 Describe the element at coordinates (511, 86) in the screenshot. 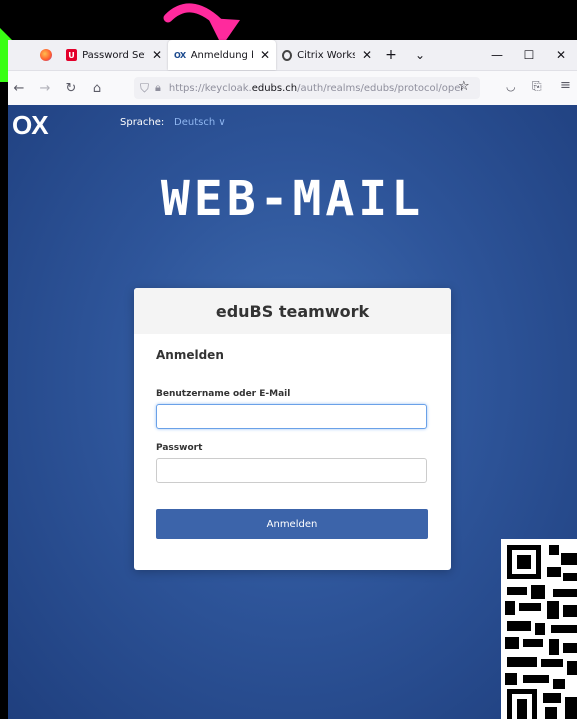

I see `pocket-icon: ◡` at that location.